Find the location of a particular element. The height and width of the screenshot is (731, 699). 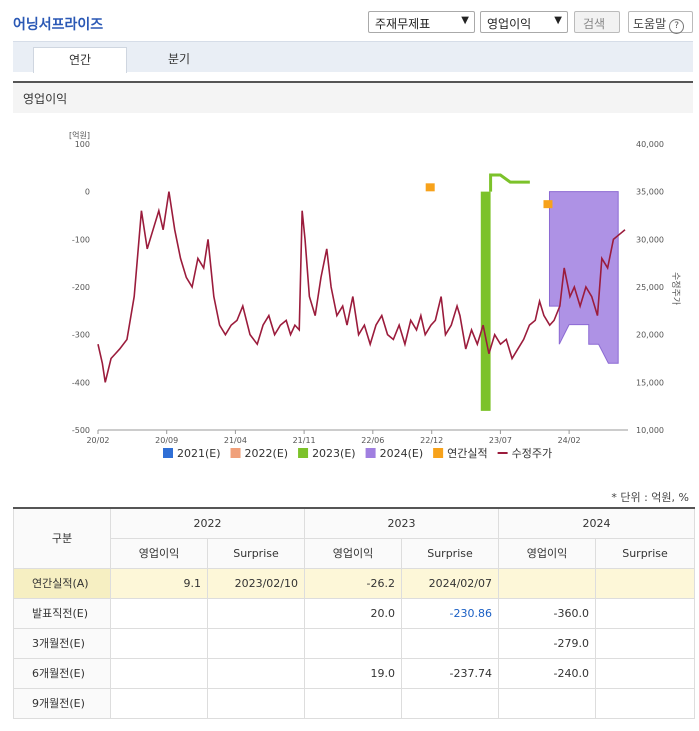

year-header: 2024 is located at coordinates (596, 523).